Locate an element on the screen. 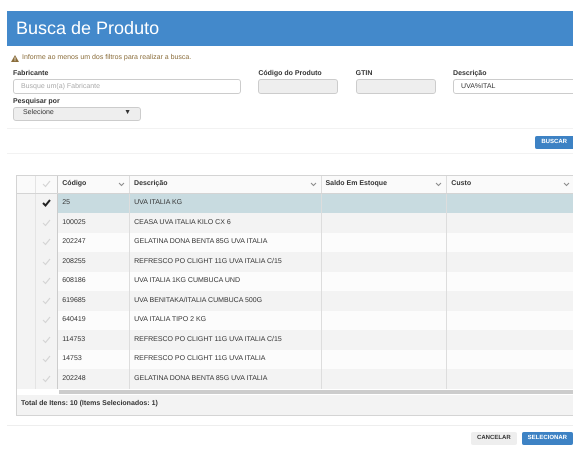  checkmark-icon is located at coordinates (46, 203).